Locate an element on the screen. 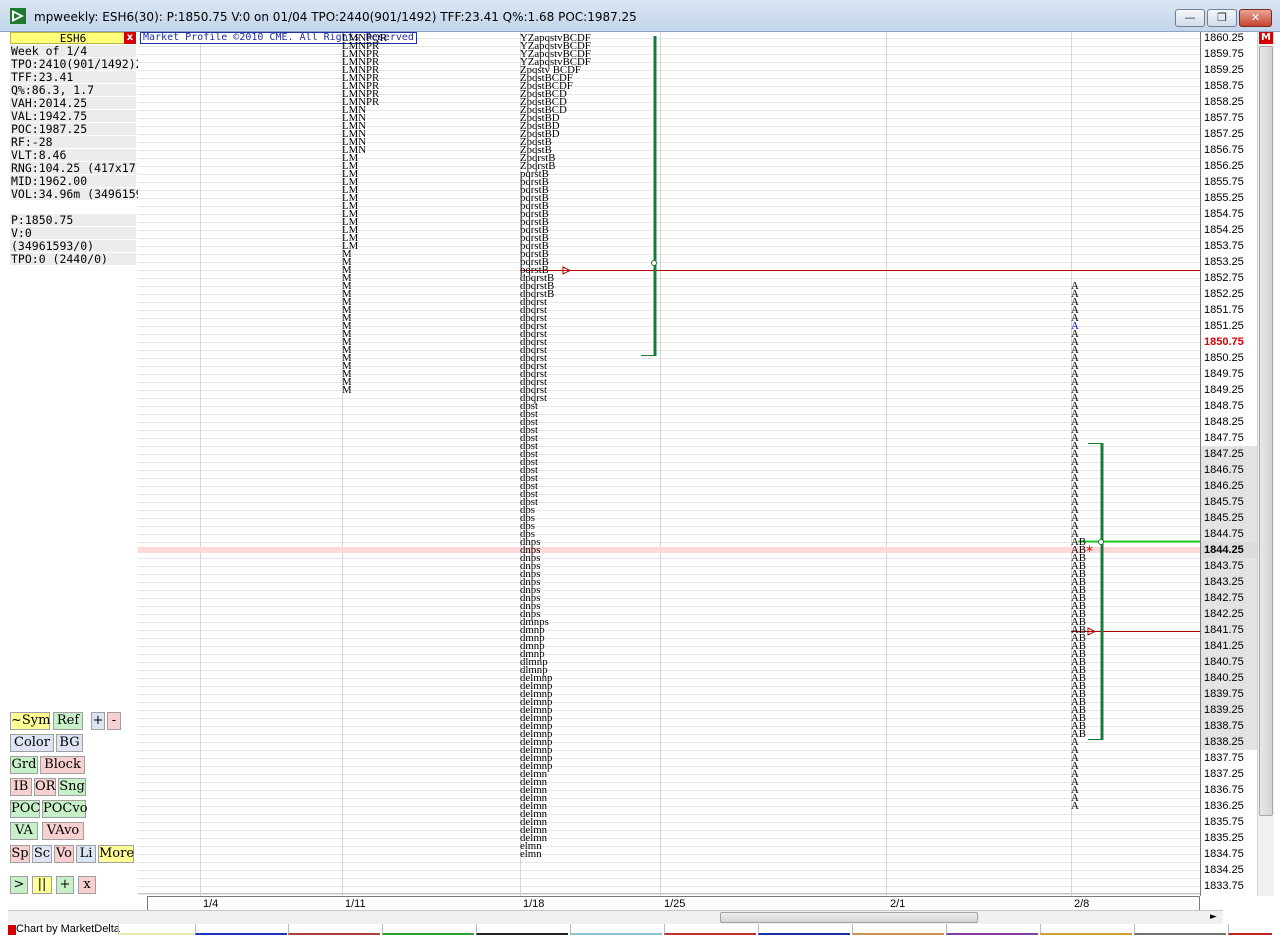 The width and height of the screenshot is (1280, 943). vo-button: Vo is located at coordinates (64, 854).